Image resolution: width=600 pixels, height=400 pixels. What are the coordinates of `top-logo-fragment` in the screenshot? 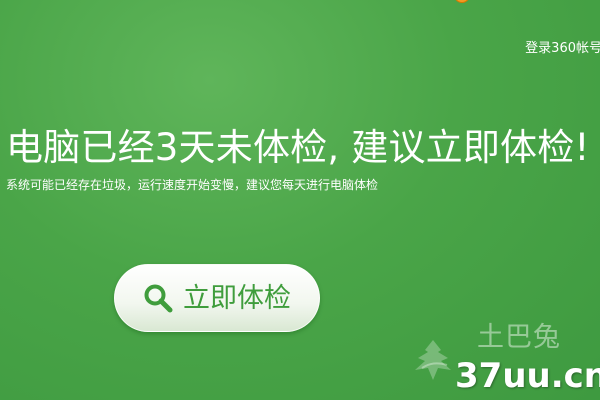 It's located at (462, 1).